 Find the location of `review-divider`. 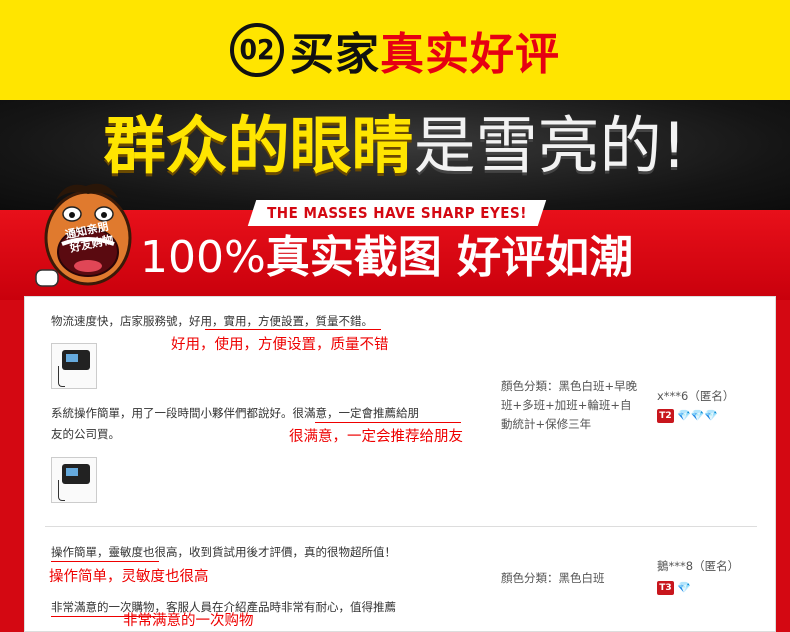

review-divider is located at coordinates (401, 526).